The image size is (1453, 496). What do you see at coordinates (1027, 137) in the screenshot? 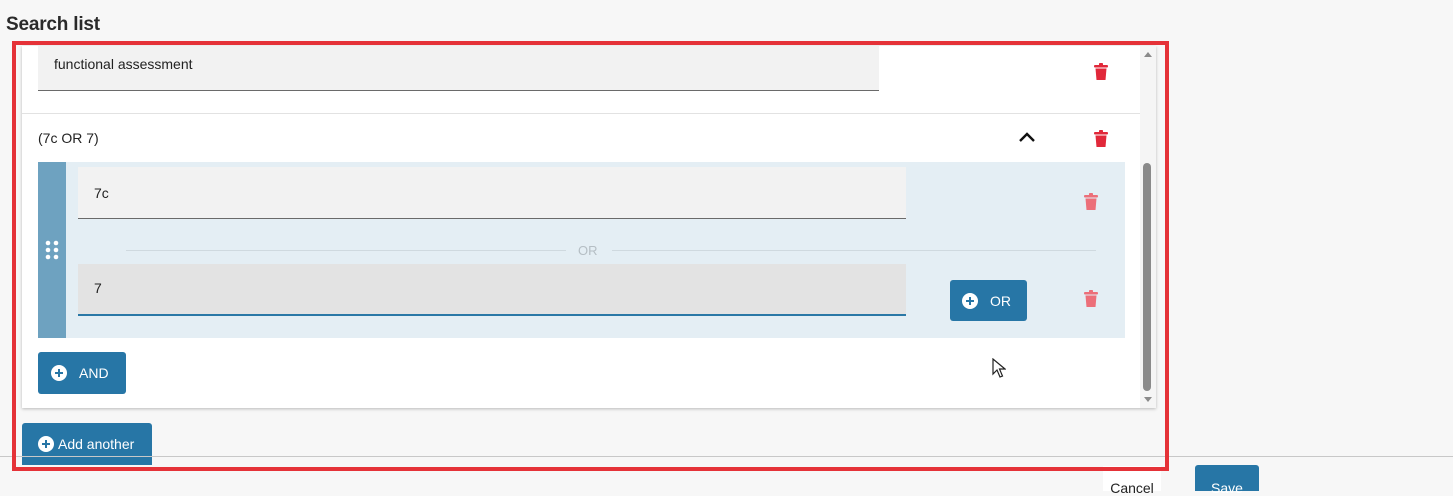
I see `chevron-up-icon` at bounding box center [1027, 137].